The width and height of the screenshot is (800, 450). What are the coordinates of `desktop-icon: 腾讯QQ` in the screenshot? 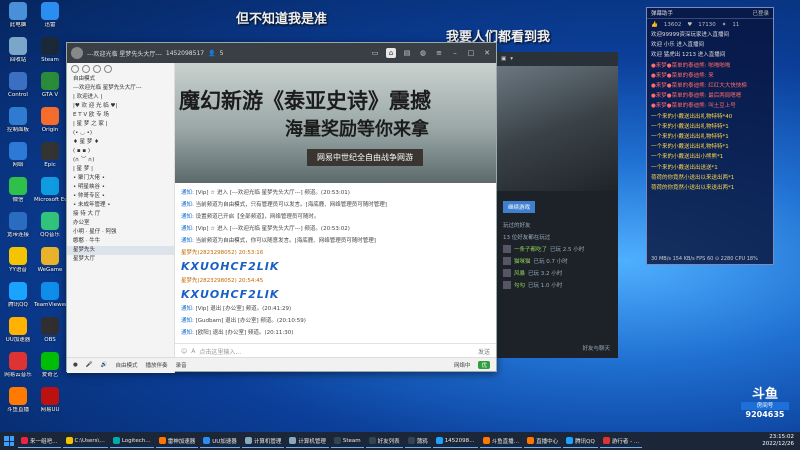 It's located at (18, 295).